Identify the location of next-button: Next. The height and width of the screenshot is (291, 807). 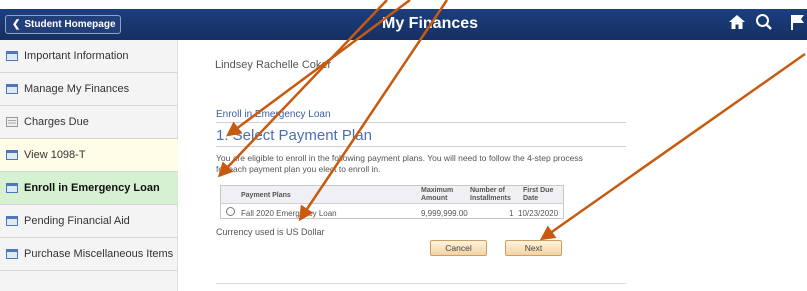
(533, 248).